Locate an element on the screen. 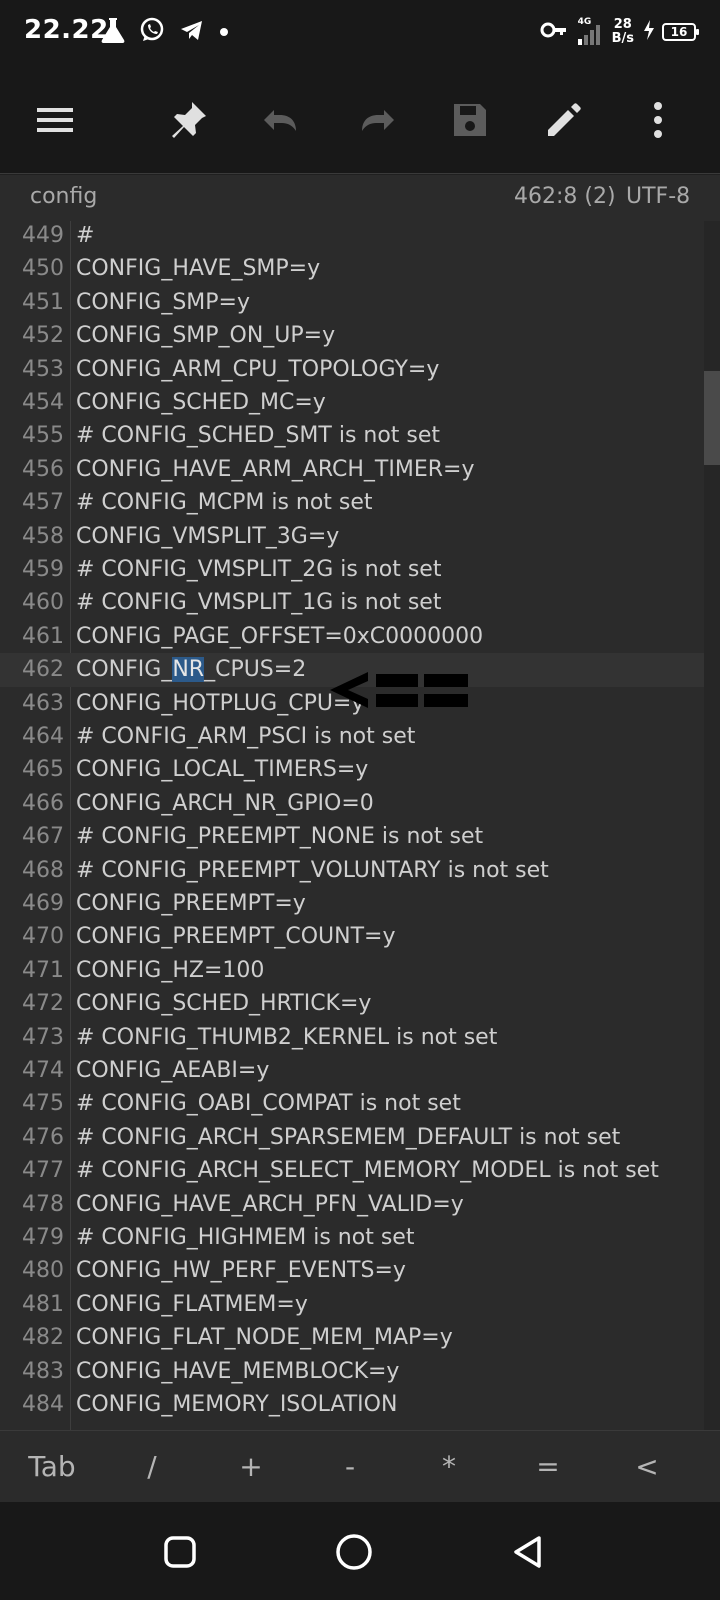  editor-line: 480 CONFIG_HW_PERF_EVENTS=y is located at coordinates (360, 1271).